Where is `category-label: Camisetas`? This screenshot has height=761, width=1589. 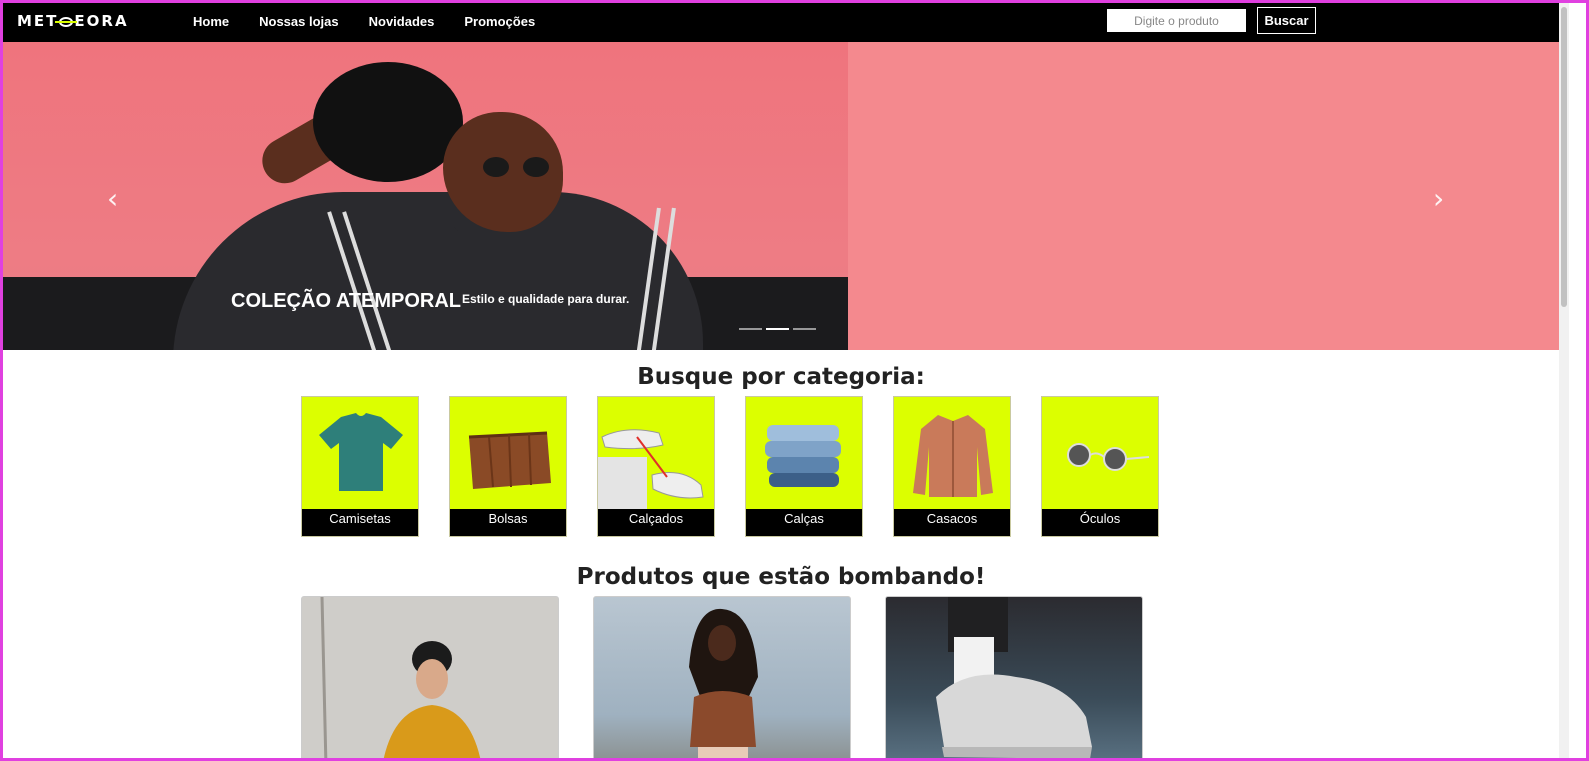
category-label: Camisetas is located at coordinates (360, 522).